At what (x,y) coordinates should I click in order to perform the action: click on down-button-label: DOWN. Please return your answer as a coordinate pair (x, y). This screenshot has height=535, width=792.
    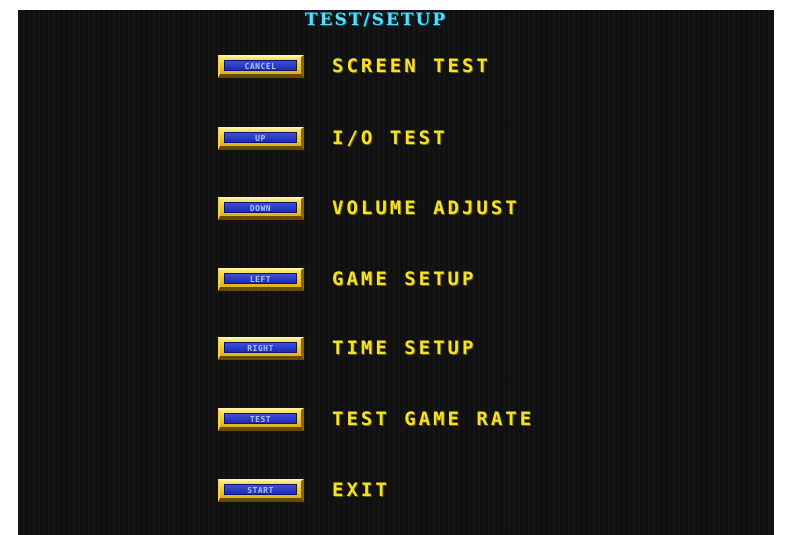
    Looking at the image, I should click on (260, 207).